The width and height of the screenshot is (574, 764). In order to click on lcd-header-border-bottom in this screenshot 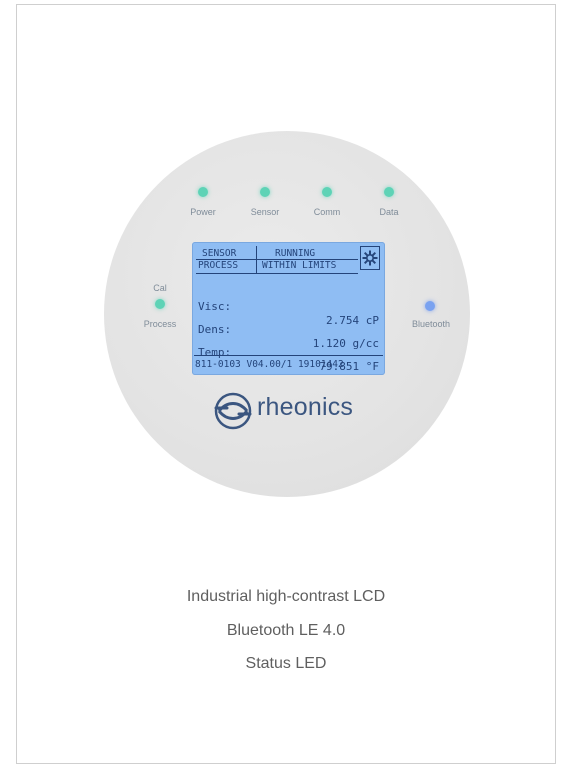, I will do `click(277, 273)`.